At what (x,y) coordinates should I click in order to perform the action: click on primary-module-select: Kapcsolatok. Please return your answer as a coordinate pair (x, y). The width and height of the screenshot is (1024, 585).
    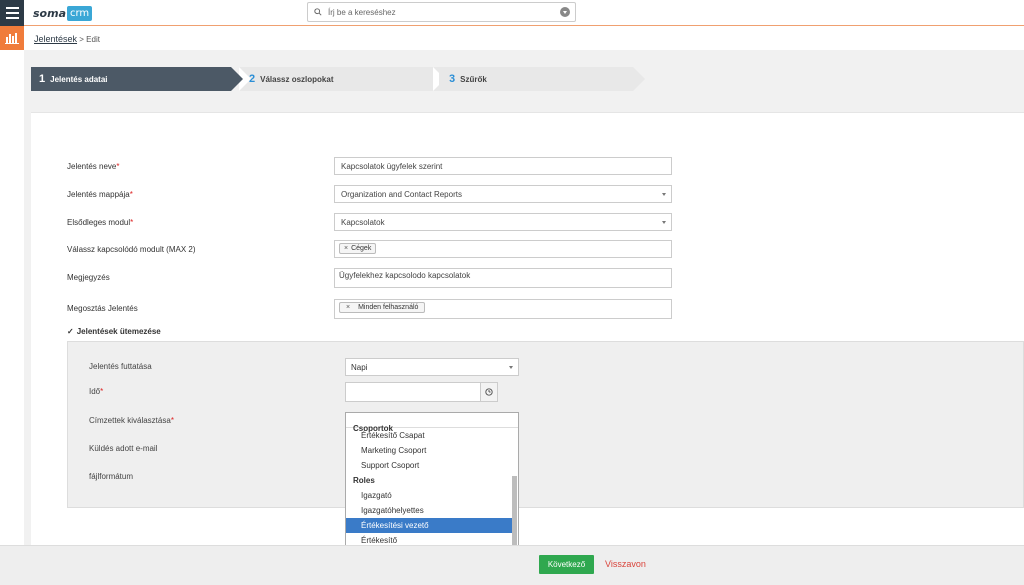
    Looking at the image, I should click on (503, 222).